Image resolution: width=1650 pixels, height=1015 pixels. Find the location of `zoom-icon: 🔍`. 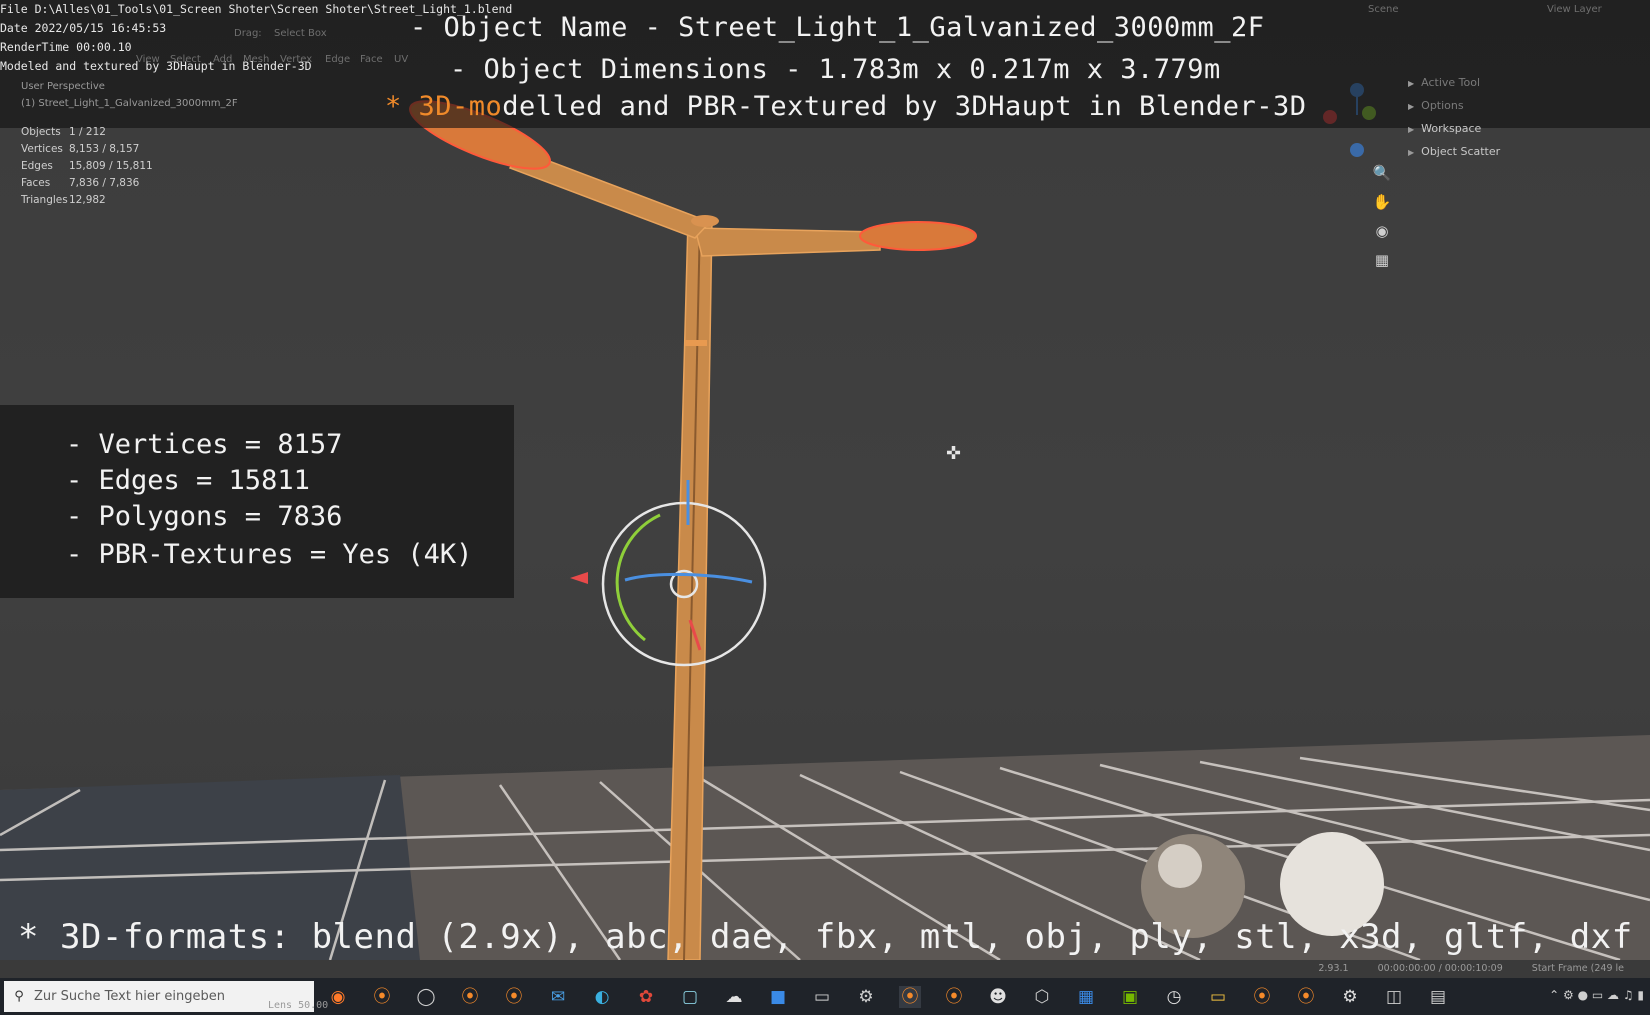

zoom-icon: 🔍 is located at coordinates (1382, 173).